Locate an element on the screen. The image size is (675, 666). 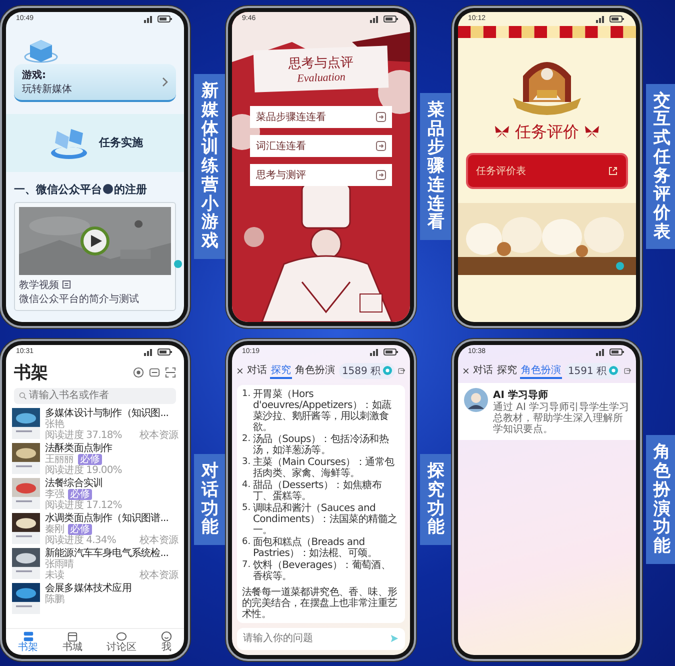
menu-button: 思考与测评 is located at coordinates (321, 175).